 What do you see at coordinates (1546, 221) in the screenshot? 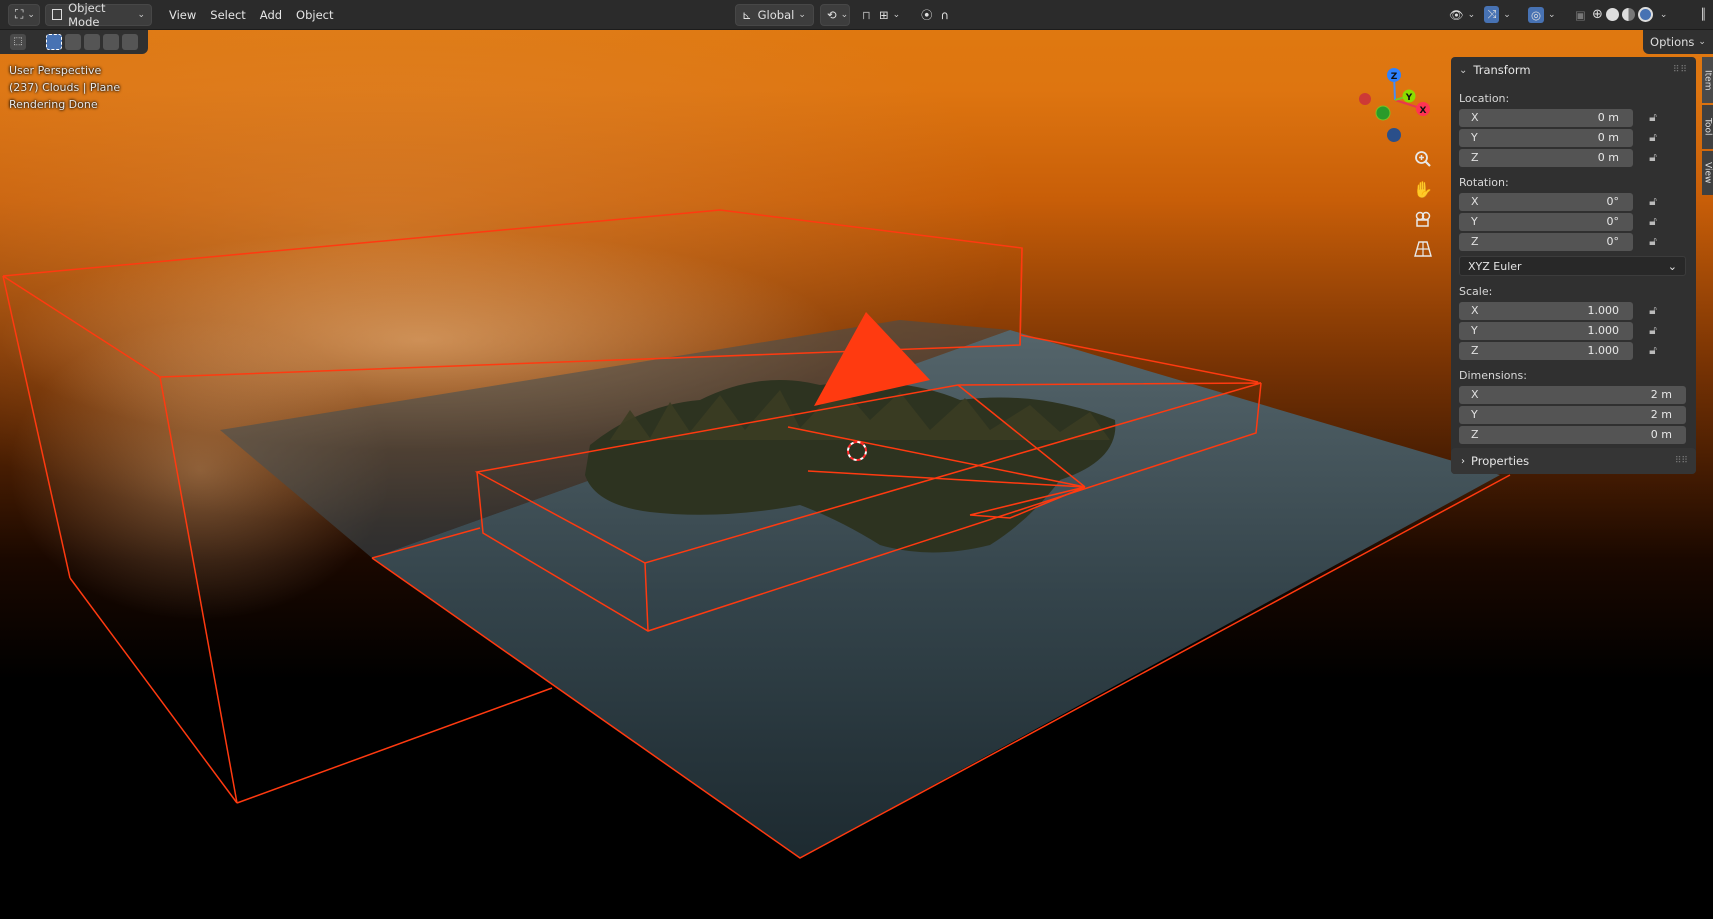
I see `rotation-y-field: Y 0°` at bounding box center [1546, 221].